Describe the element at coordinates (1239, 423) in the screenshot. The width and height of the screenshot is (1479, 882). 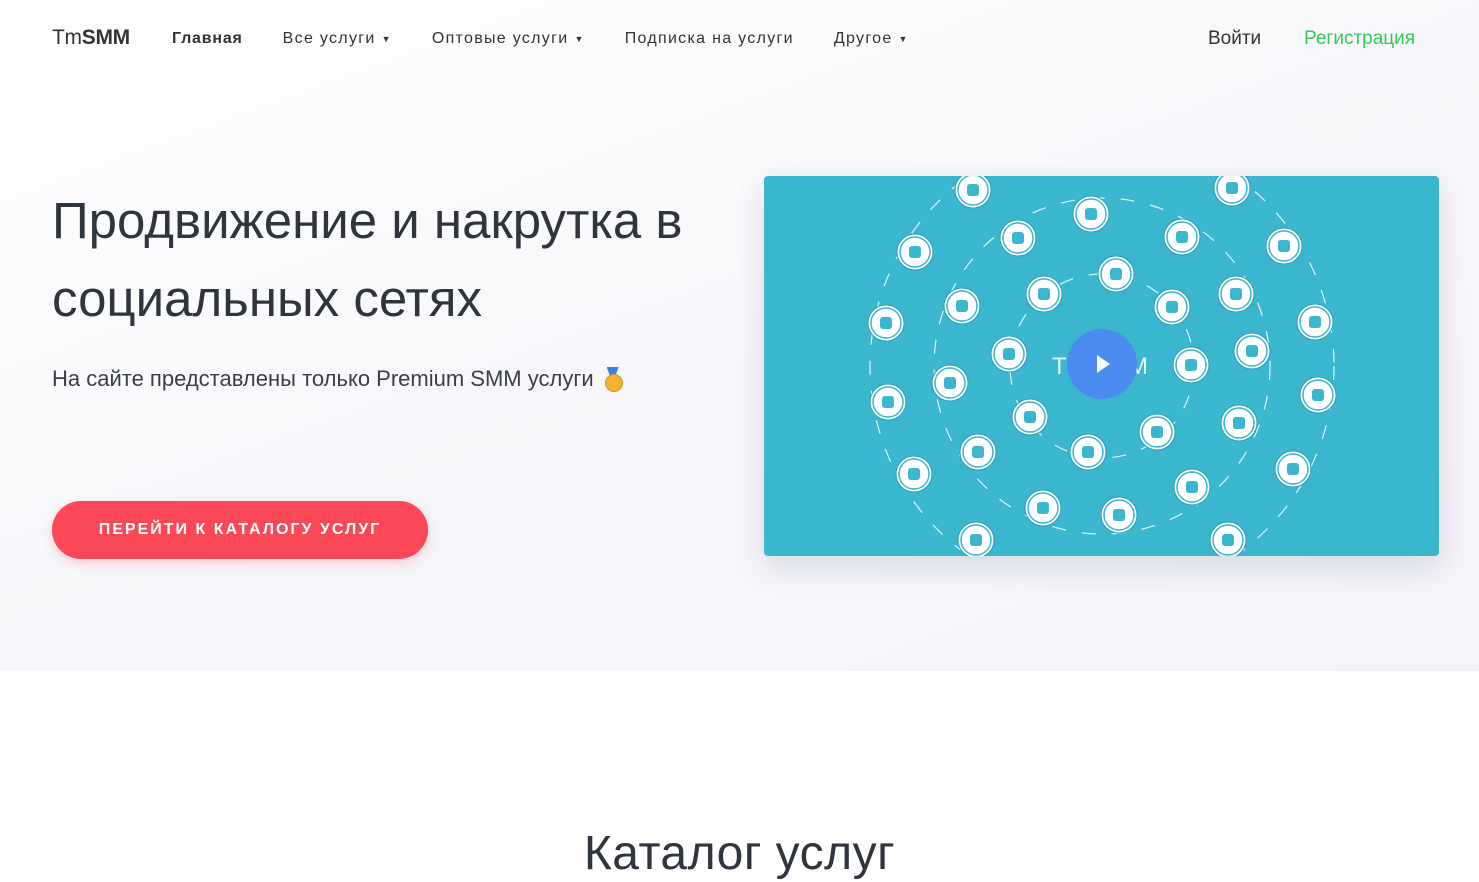
I see `share-icon` at that location.